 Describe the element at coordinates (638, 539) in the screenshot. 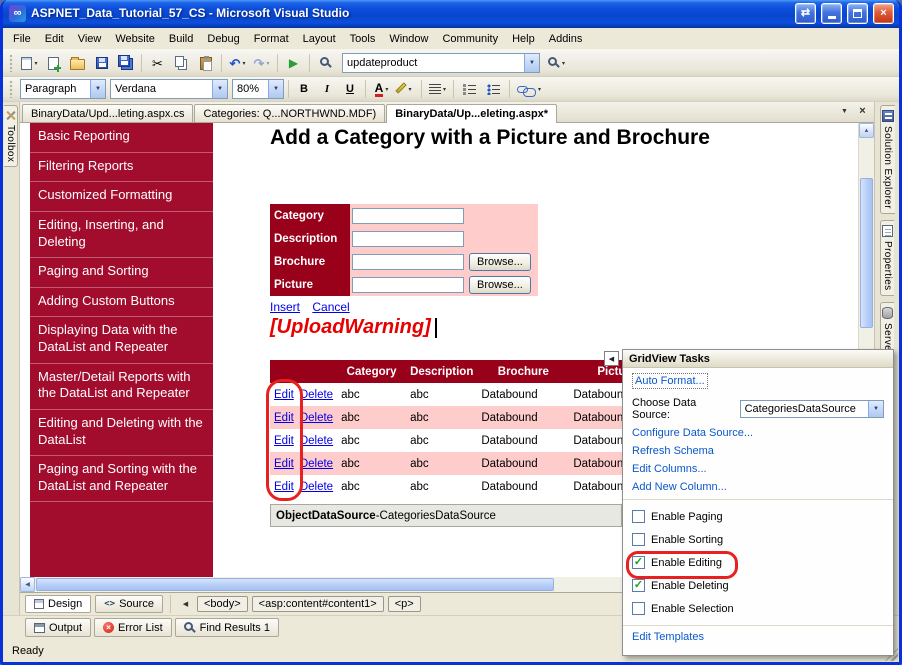

I see `enable-sorting-checkbox` at that location.